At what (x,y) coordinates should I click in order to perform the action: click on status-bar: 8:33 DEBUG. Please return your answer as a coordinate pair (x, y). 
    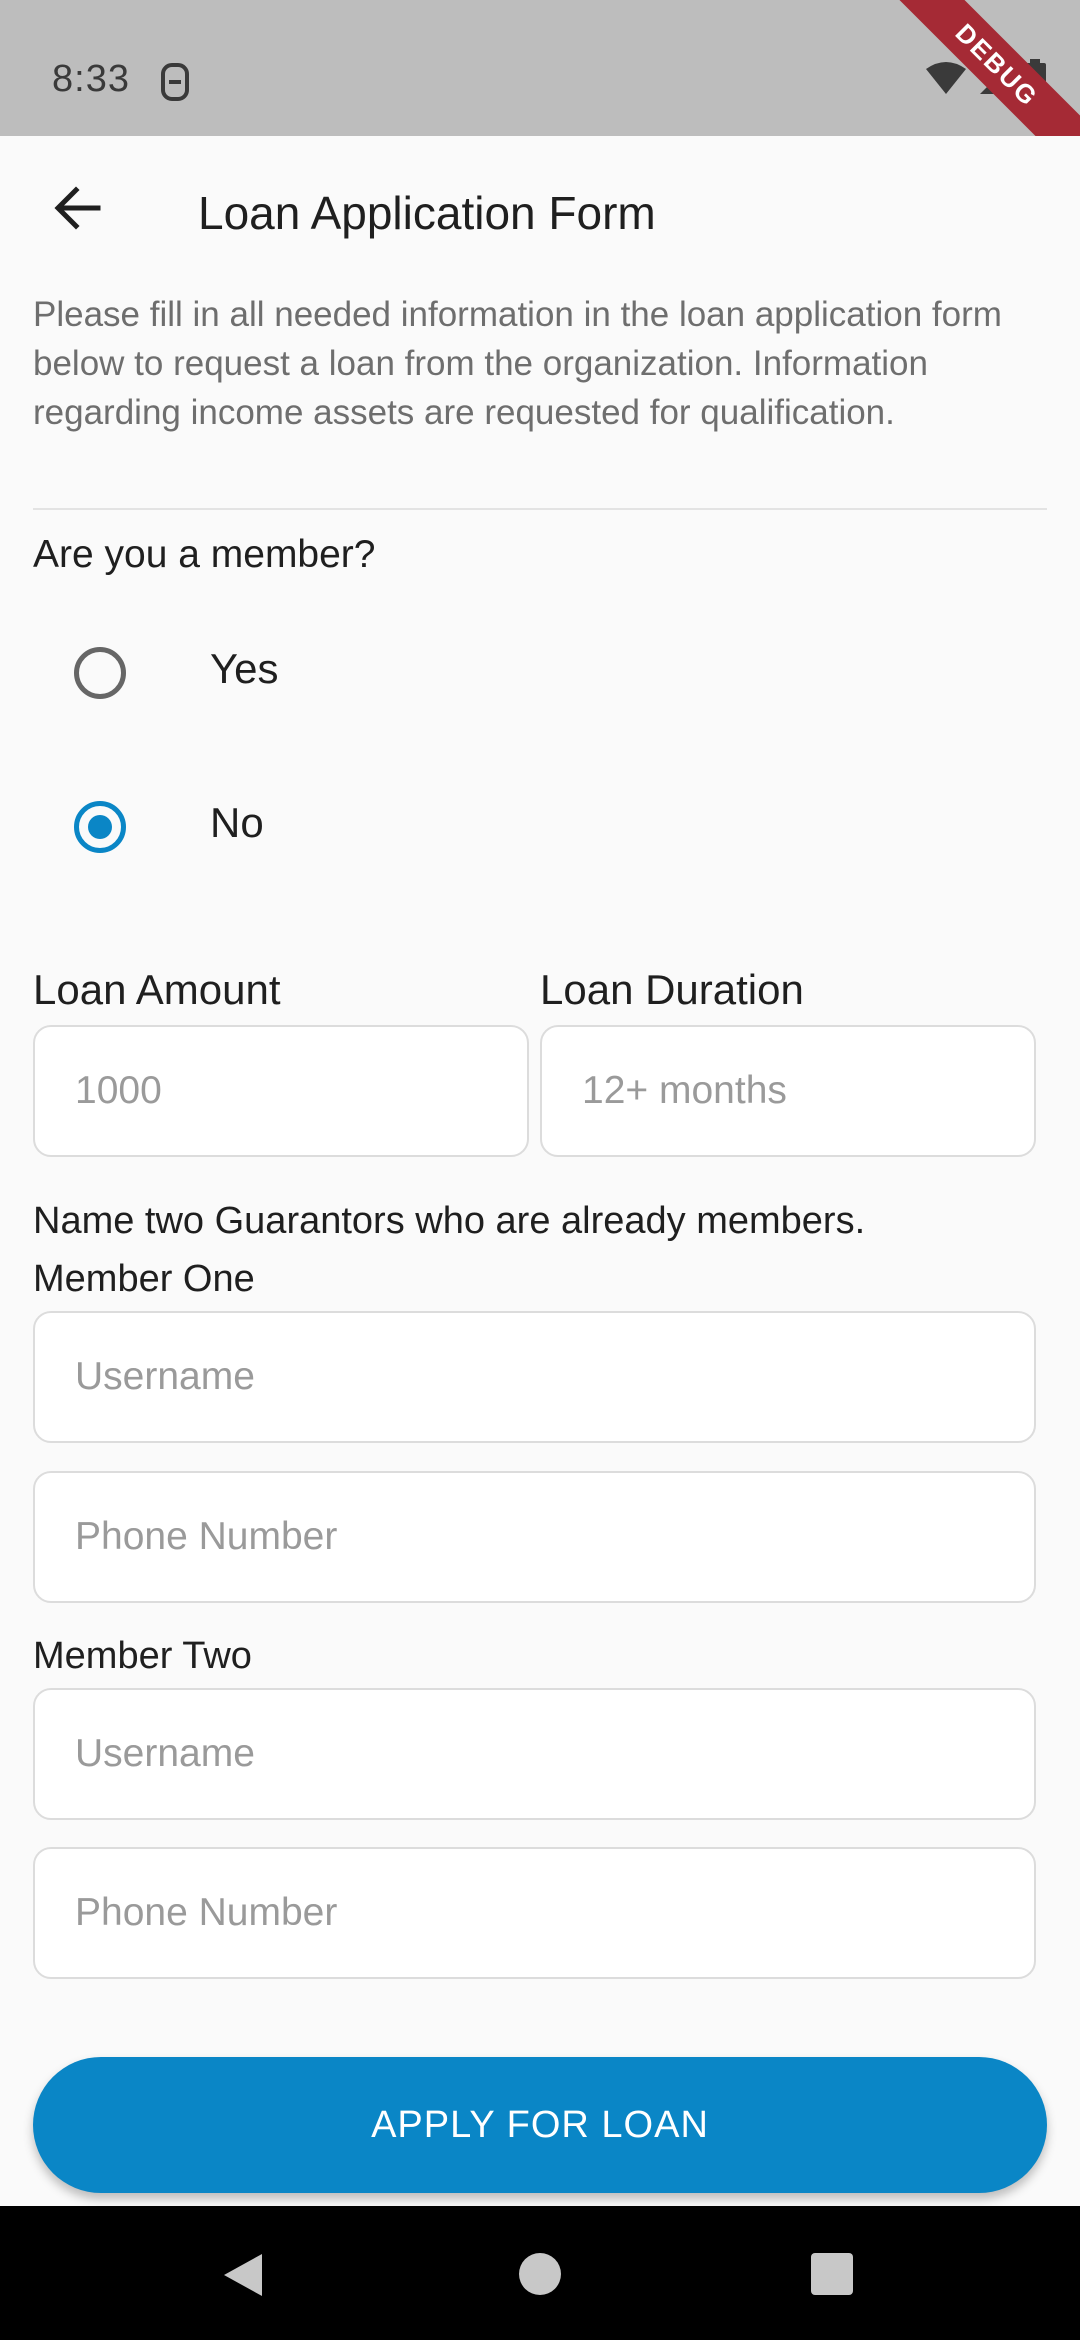
    Looking at the image, I should click on (540, 68).